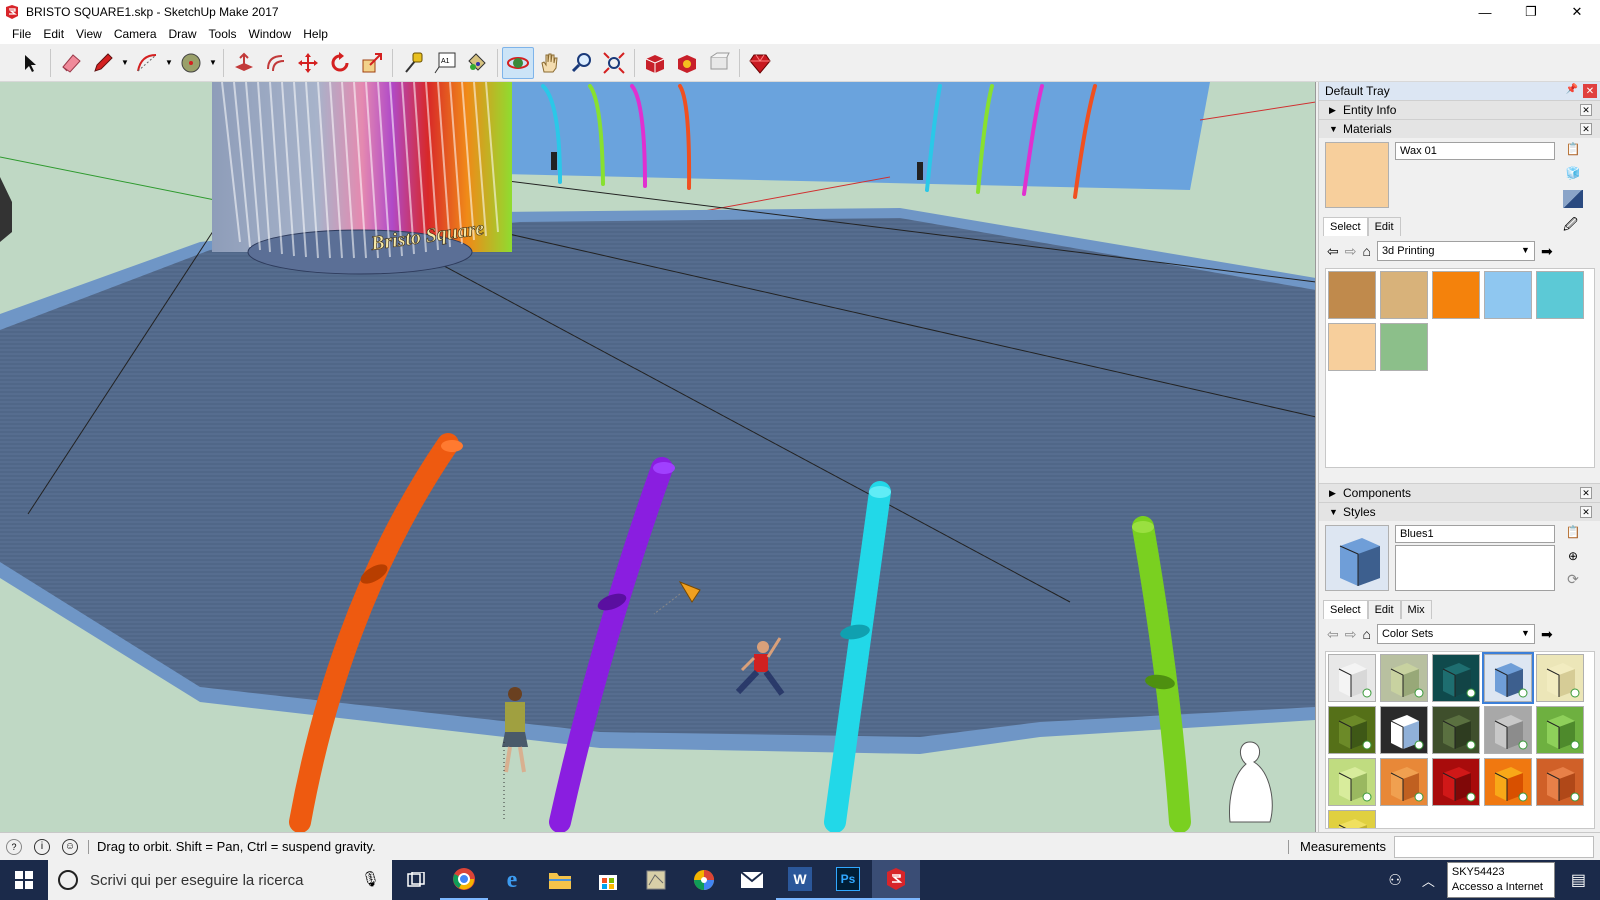 This screenshot has width=1600, height=900. What do you see at coordinates (800, 880) in the screenshot?
I see `taskbar-word: W` at bounding box center [800, 880].